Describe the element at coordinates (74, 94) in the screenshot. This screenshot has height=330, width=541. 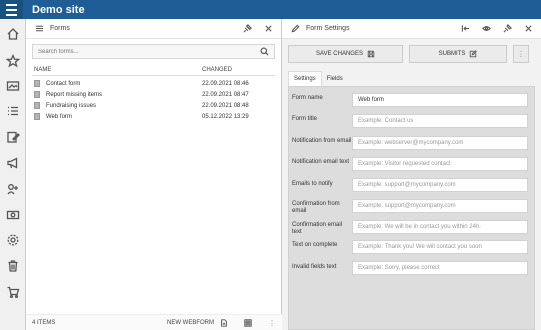
I see `row-name: Report missing items` at that location.